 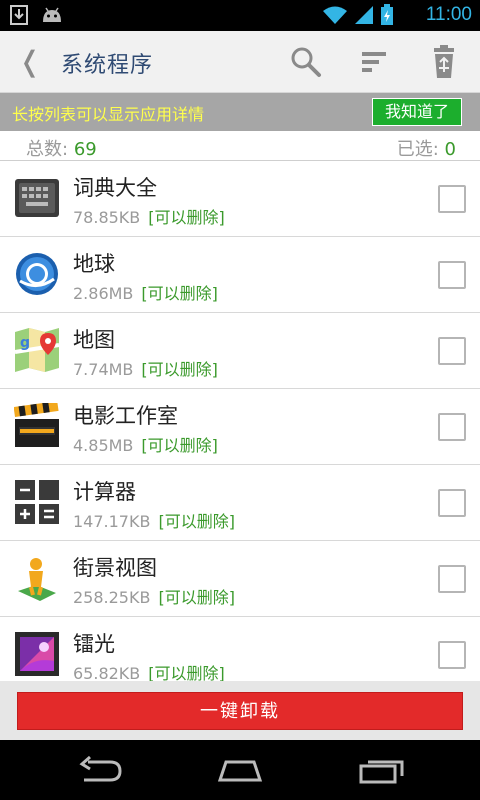 I want to click on list-item: 街景视图 258.25KB [可以删除], so click(x=240, y=579).